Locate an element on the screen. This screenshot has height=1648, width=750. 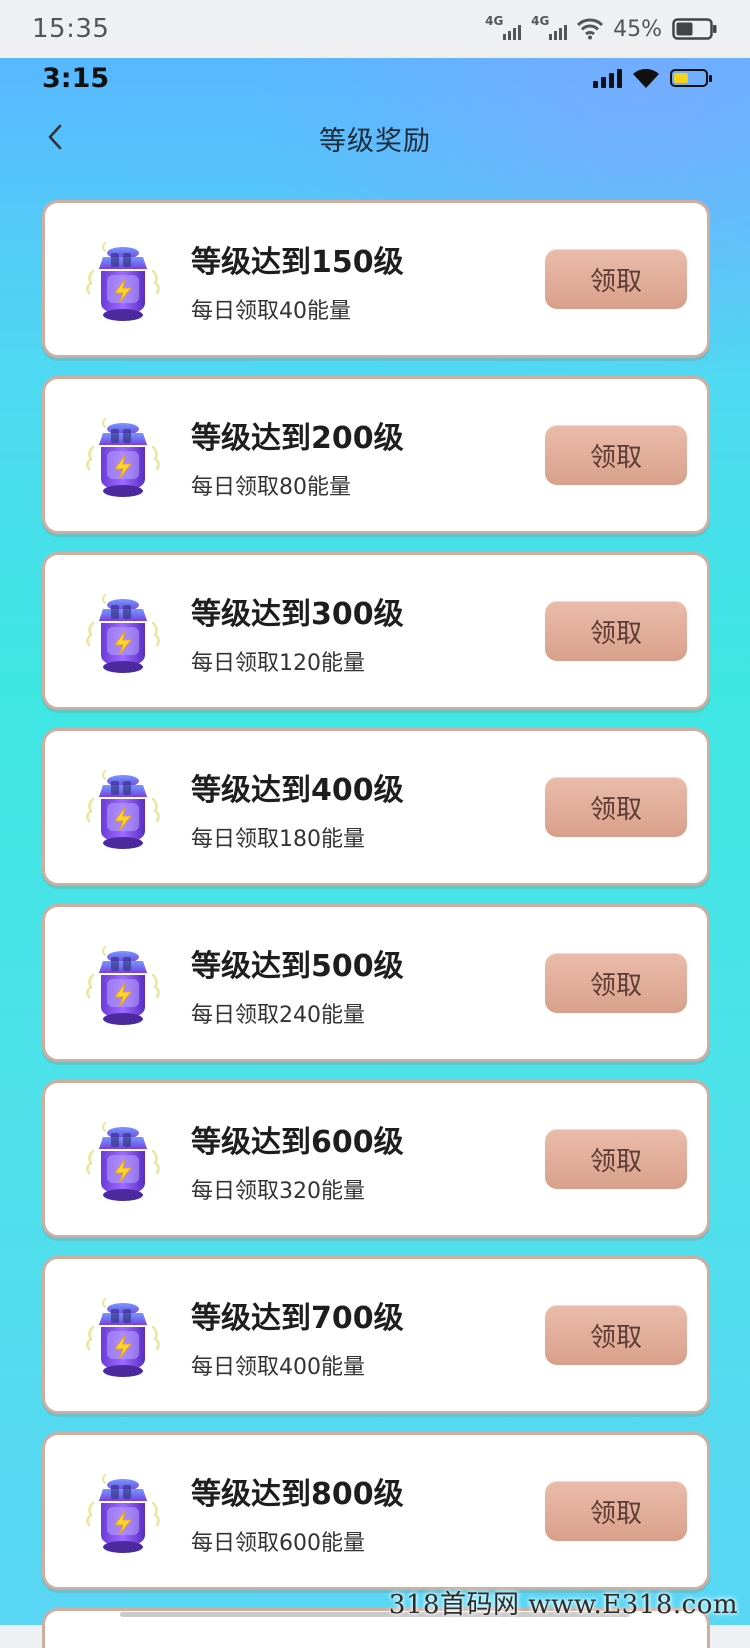
reward-card: 等级达到200级 每日领取80能量 领取 is located at coordinates (376, 455).